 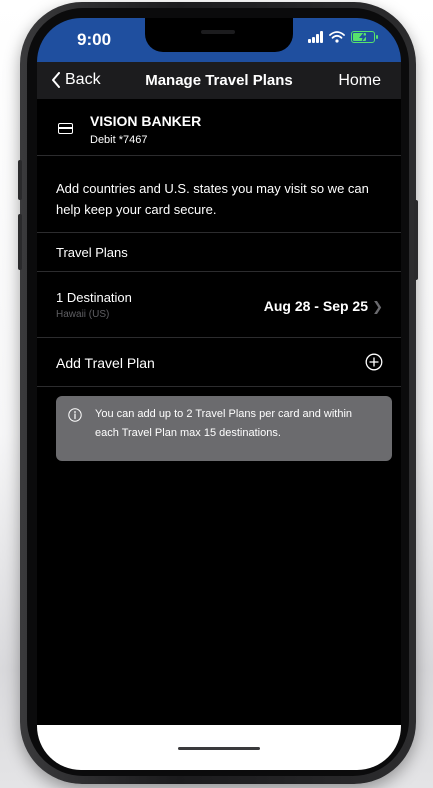 What do you see at coordinates (219, 362) in the screenshot?
I see `add-travel-plan-button: Add Travel Plan` at bounding box center [219, 362].